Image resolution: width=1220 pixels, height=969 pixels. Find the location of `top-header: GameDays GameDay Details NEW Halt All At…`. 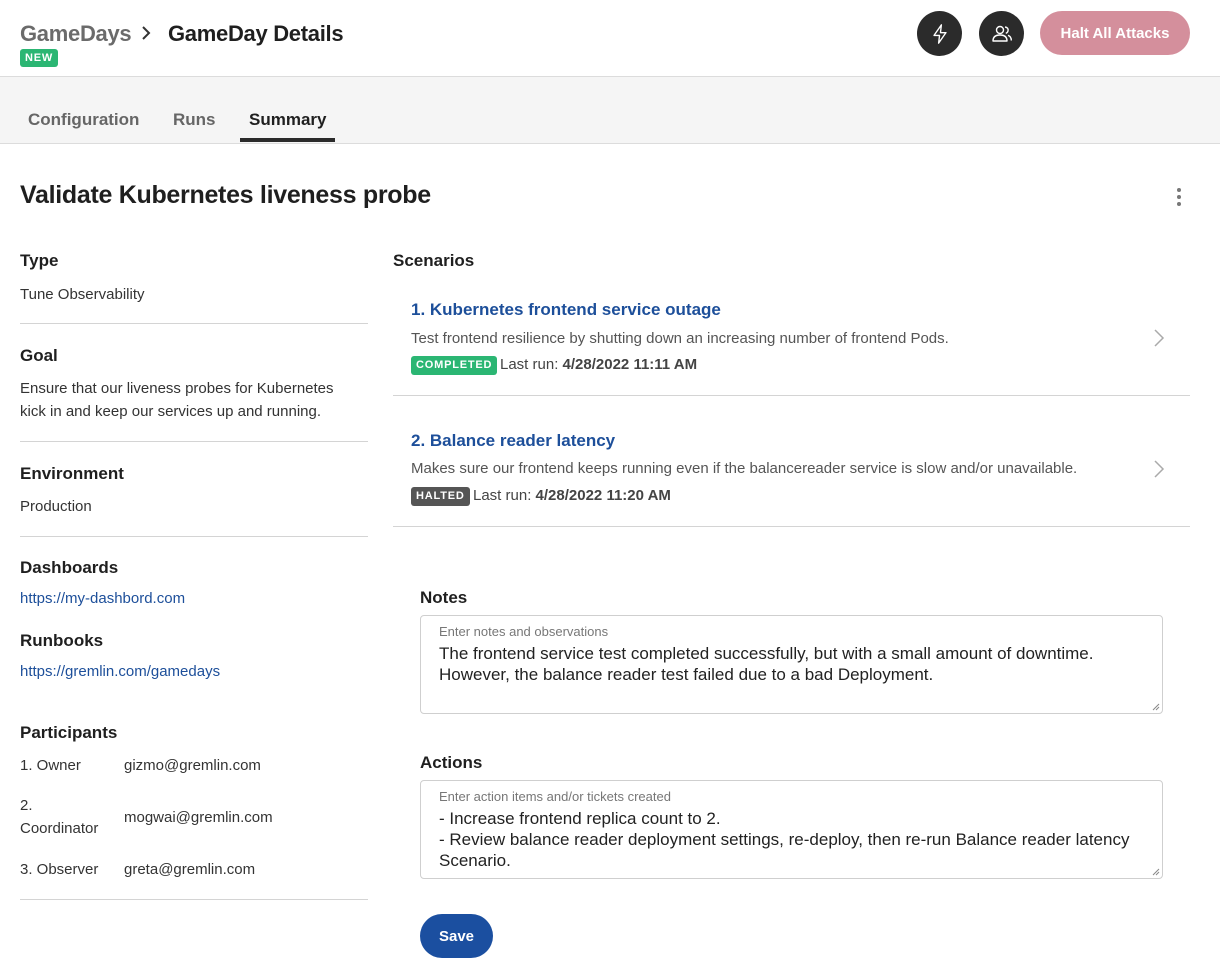

top-header: GameDays GameDay Details NEW Halt All At… is located at coordinates (610, 38).